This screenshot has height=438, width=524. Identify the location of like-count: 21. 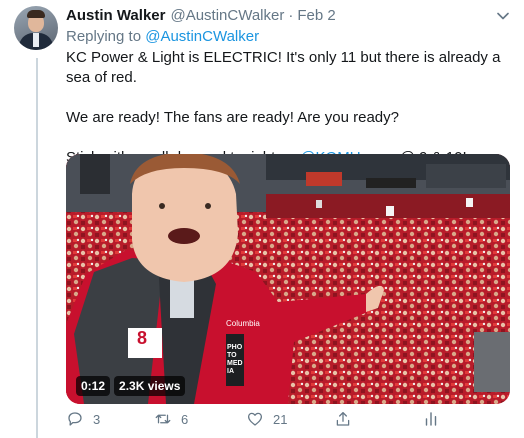
(280, 419).